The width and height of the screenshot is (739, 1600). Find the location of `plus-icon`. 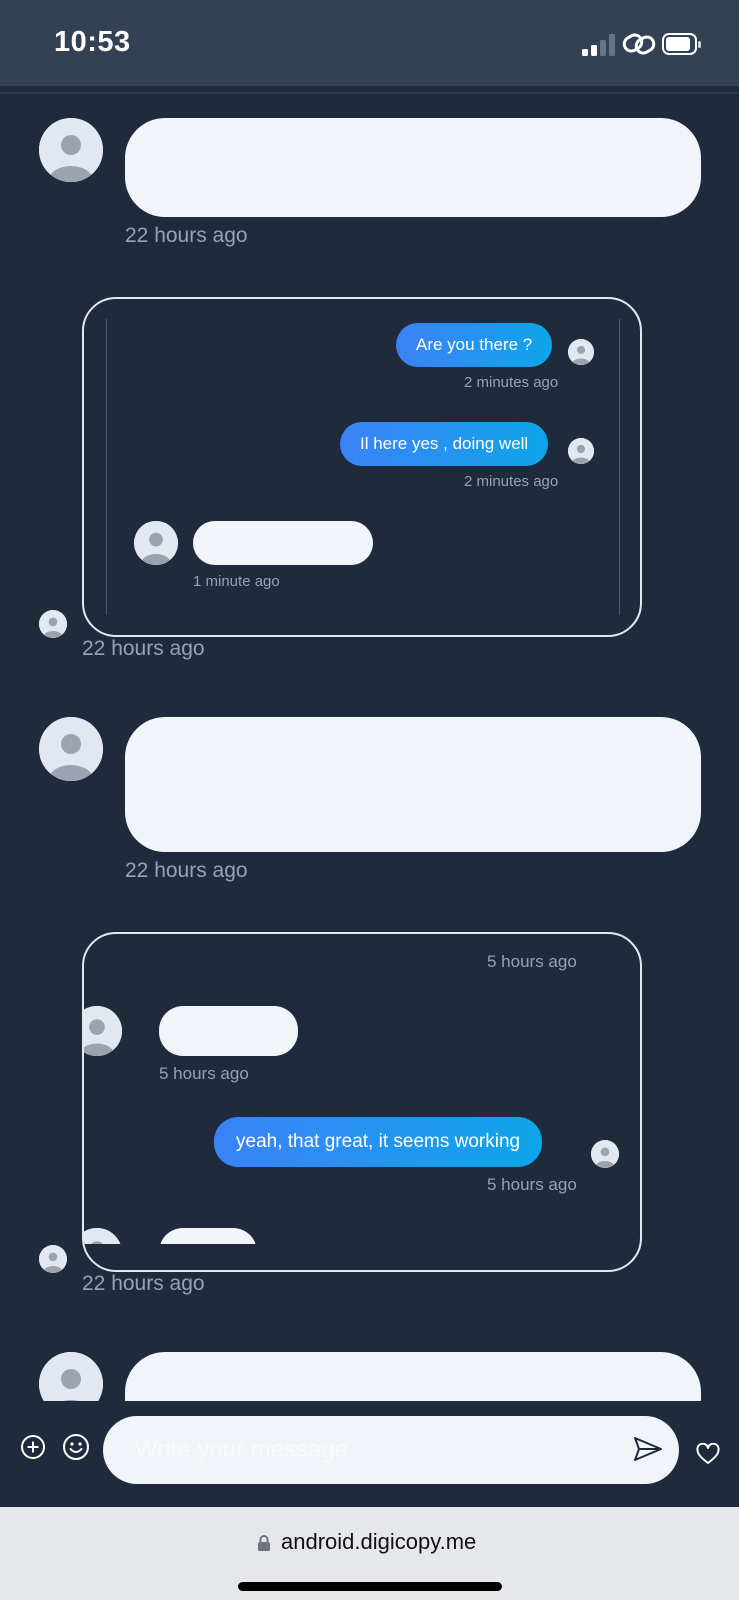

plus-icon is located at coordinates (33, 1447).